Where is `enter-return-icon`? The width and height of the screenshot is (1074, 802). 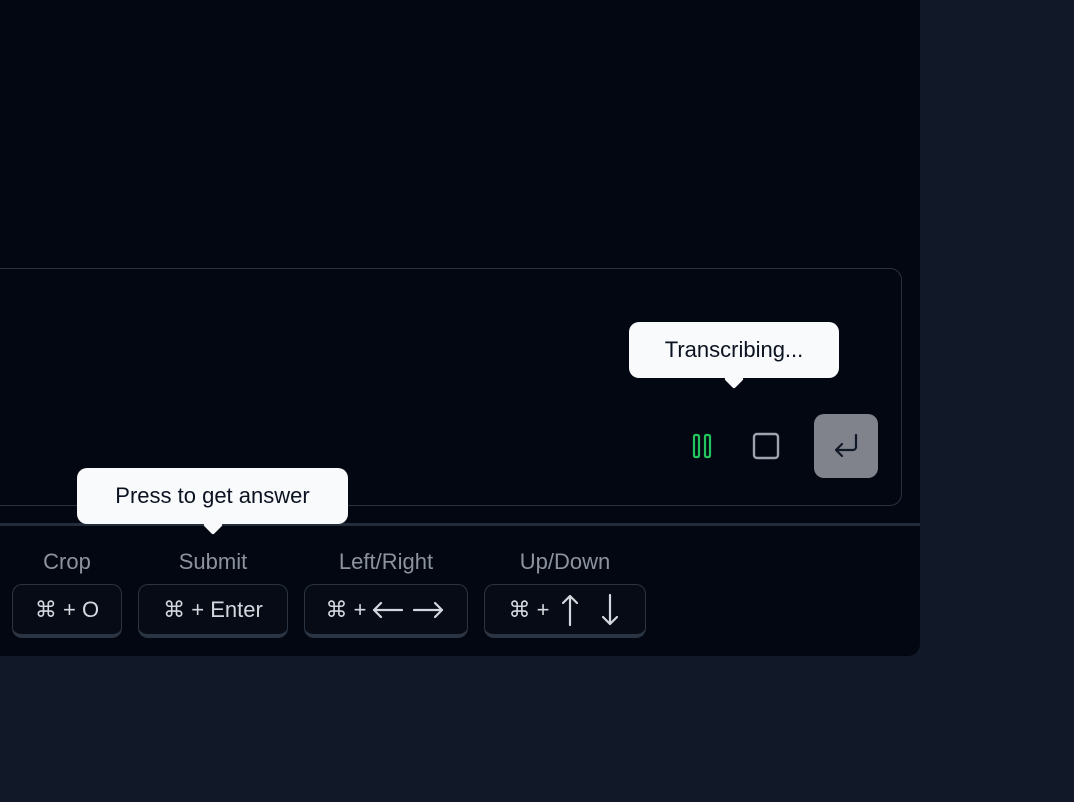
enter-return-icon is located at coordinates (846, 445).